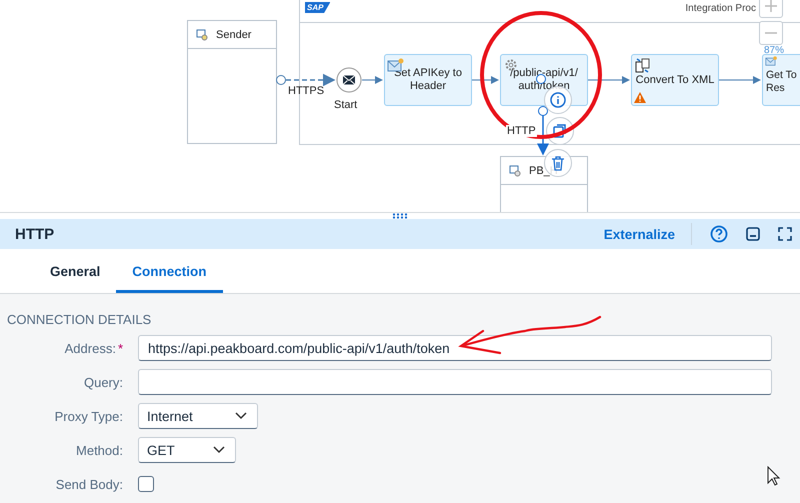 The width and height of the screenshot is (800, 503). Describe the element at coordinates (560, 131) in the screenshot. I see `copy-icon` at that location.